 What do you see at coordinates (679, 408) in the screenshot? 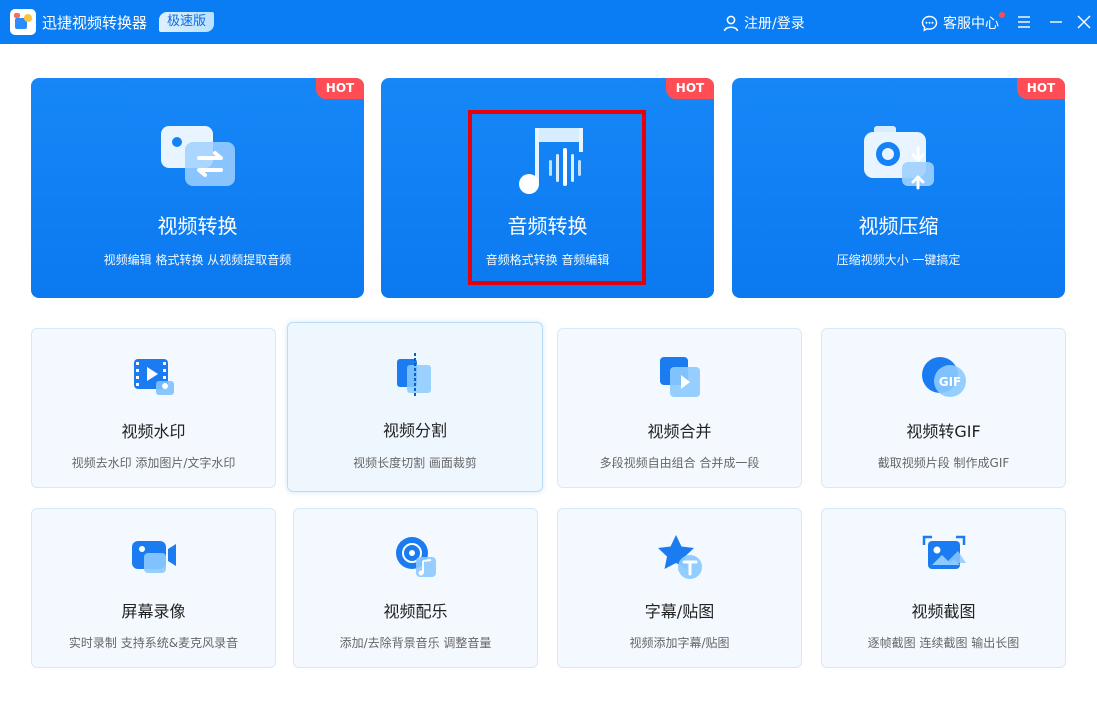
I see `video-merge-card: 视频合并 多段视频自由组合 合并成一段` at bounding box center [679, 408].